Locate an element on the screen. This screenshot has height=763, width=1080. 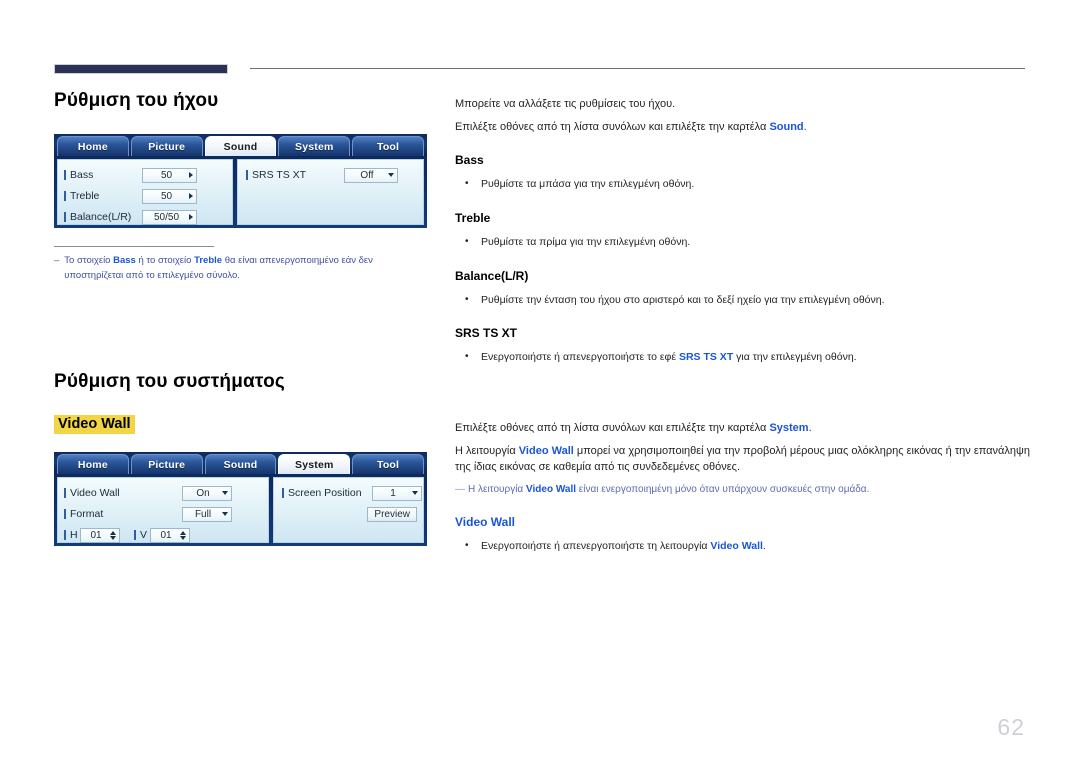
row-video-wall: Video Wall On is located at coordinates (166, 493).